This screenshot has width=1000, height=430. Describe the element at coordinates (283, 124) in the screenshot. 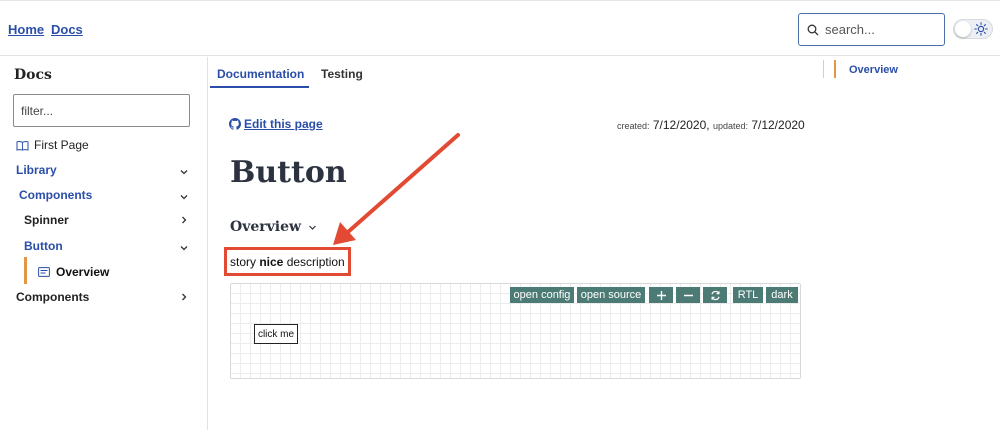

I see `edit-page-label: Edit this page` at that location.